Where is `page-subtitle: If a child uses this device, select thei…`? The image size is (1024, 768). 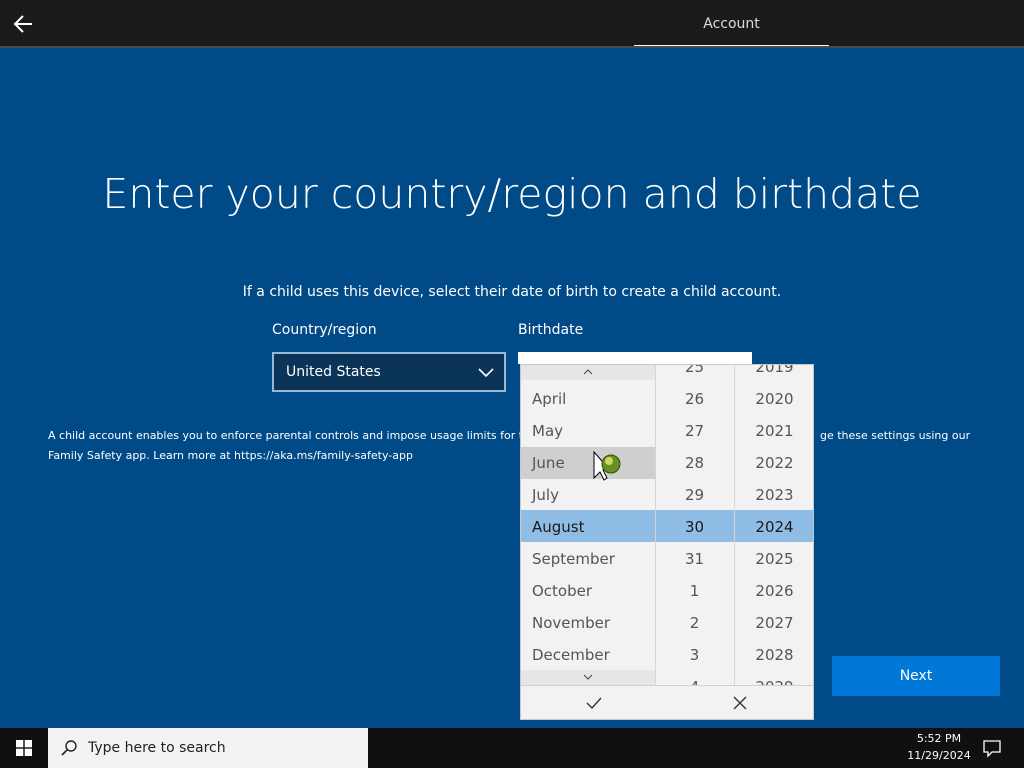 page-subtitle: If a child uses this device, select thei… is located at coordinates (512, 292).